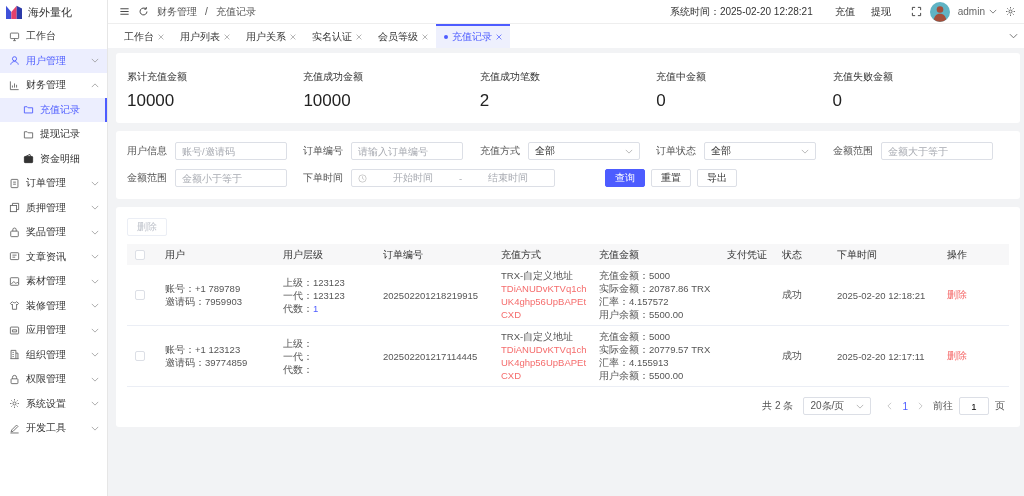 The width and height of the screenshot is (1024, 496). Describe the element at coordinates (53, 305) in the screenshot. I see `sidebar-item: 装修管理` at that location.